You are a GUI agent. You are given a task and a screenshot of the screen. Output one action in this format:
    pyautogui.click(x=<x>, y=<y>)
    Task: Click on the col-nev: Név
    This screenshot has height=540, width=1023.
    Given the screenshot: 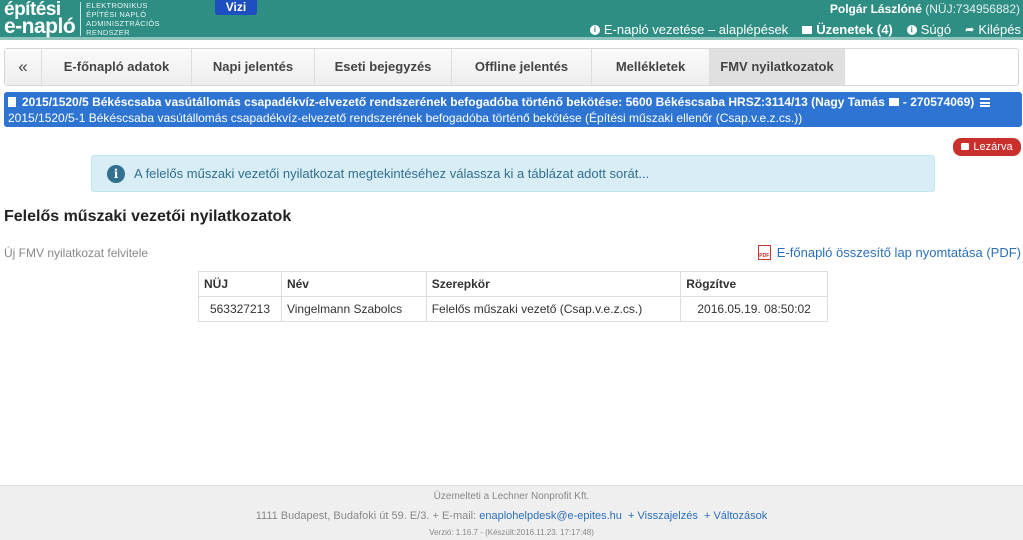 What is the action you would take?
    pyautogui.click(x=353, y=284)
    